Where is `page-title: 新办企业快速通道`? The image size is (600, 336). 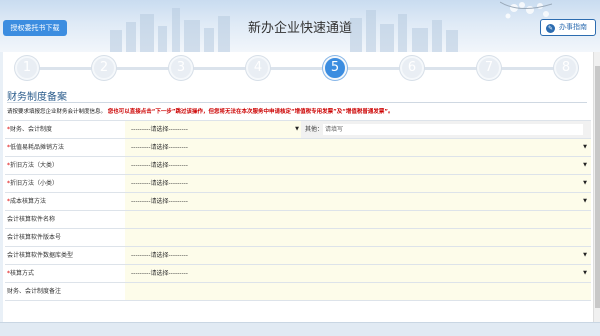 page-title: 新办企业快速通道 is located at coordinates (299, 28).